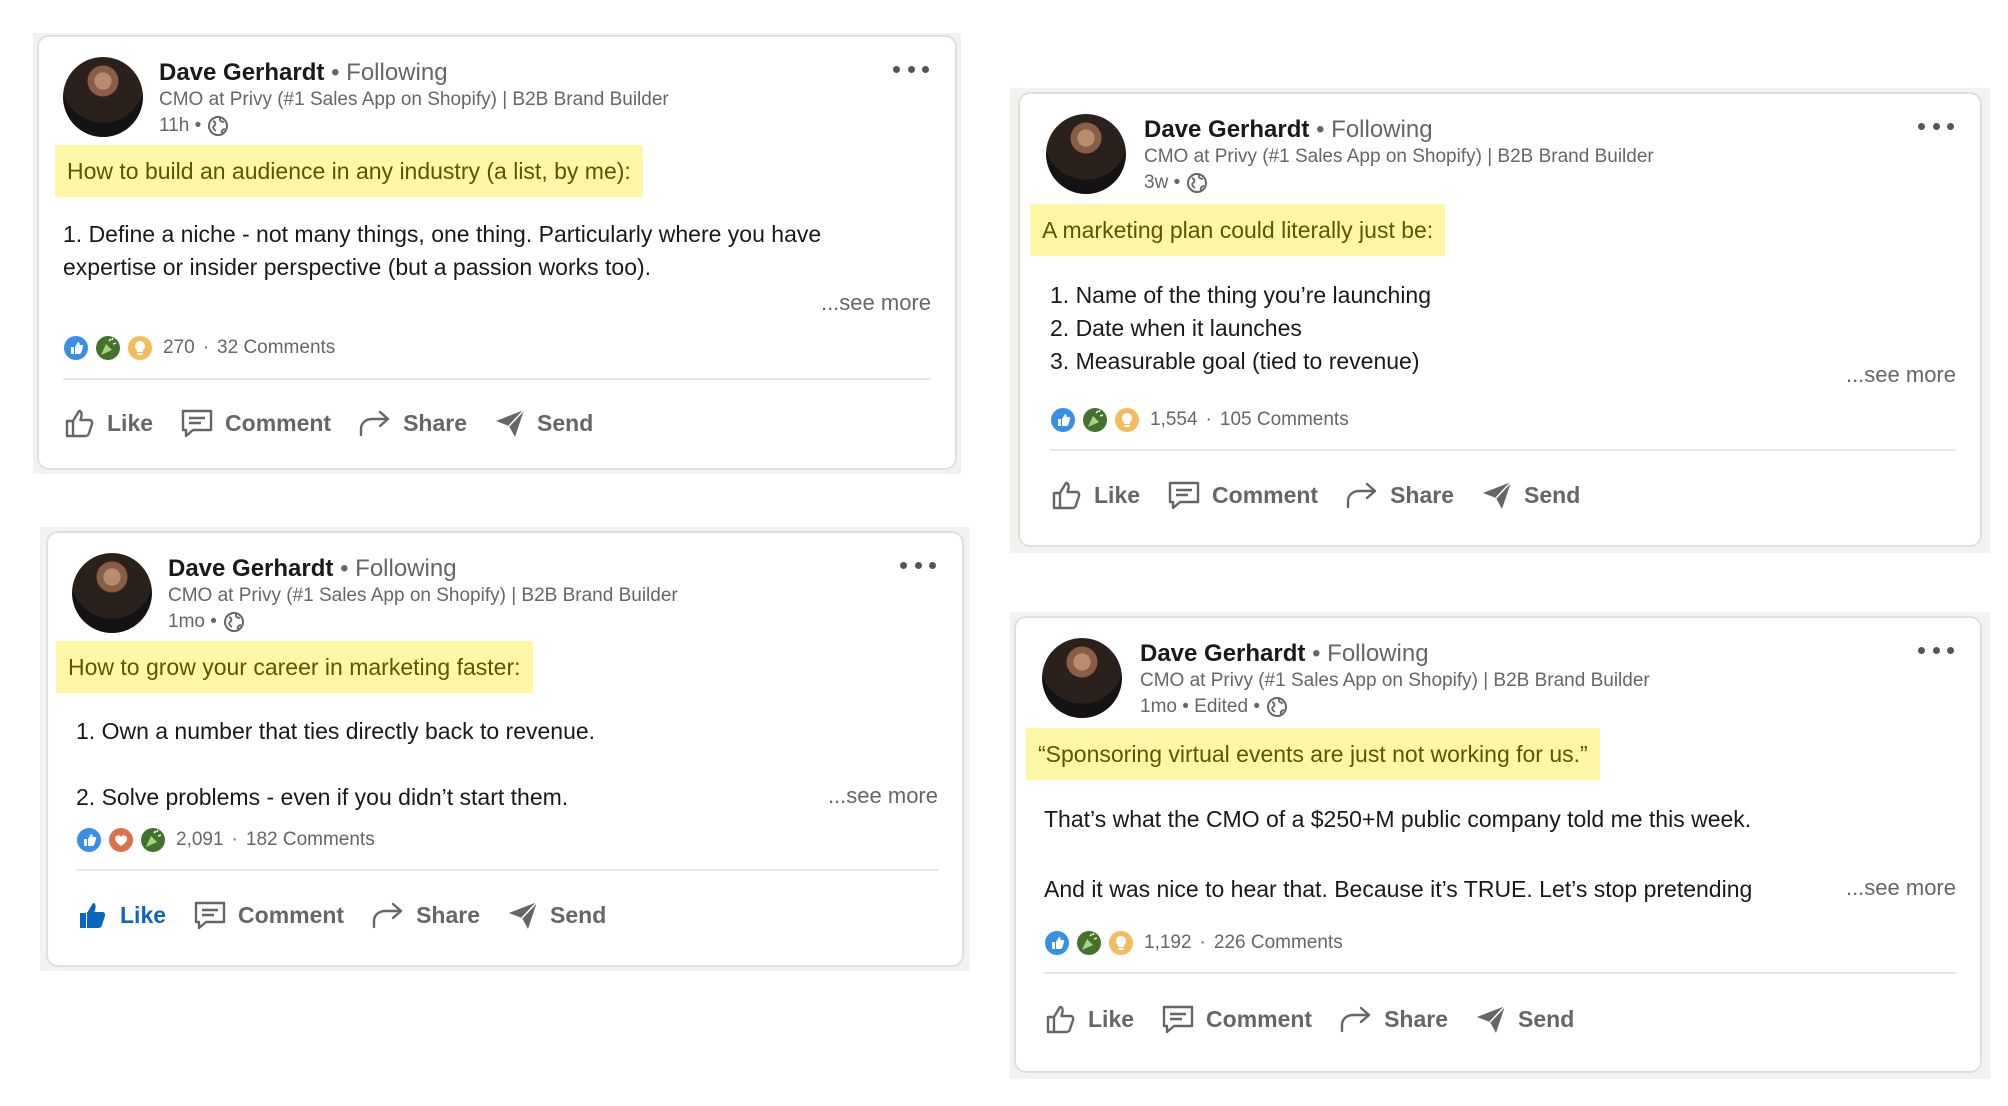 This screenshot has height=1106, width=2008. I want to click on post-time: 3w •, so click(1162, 182).